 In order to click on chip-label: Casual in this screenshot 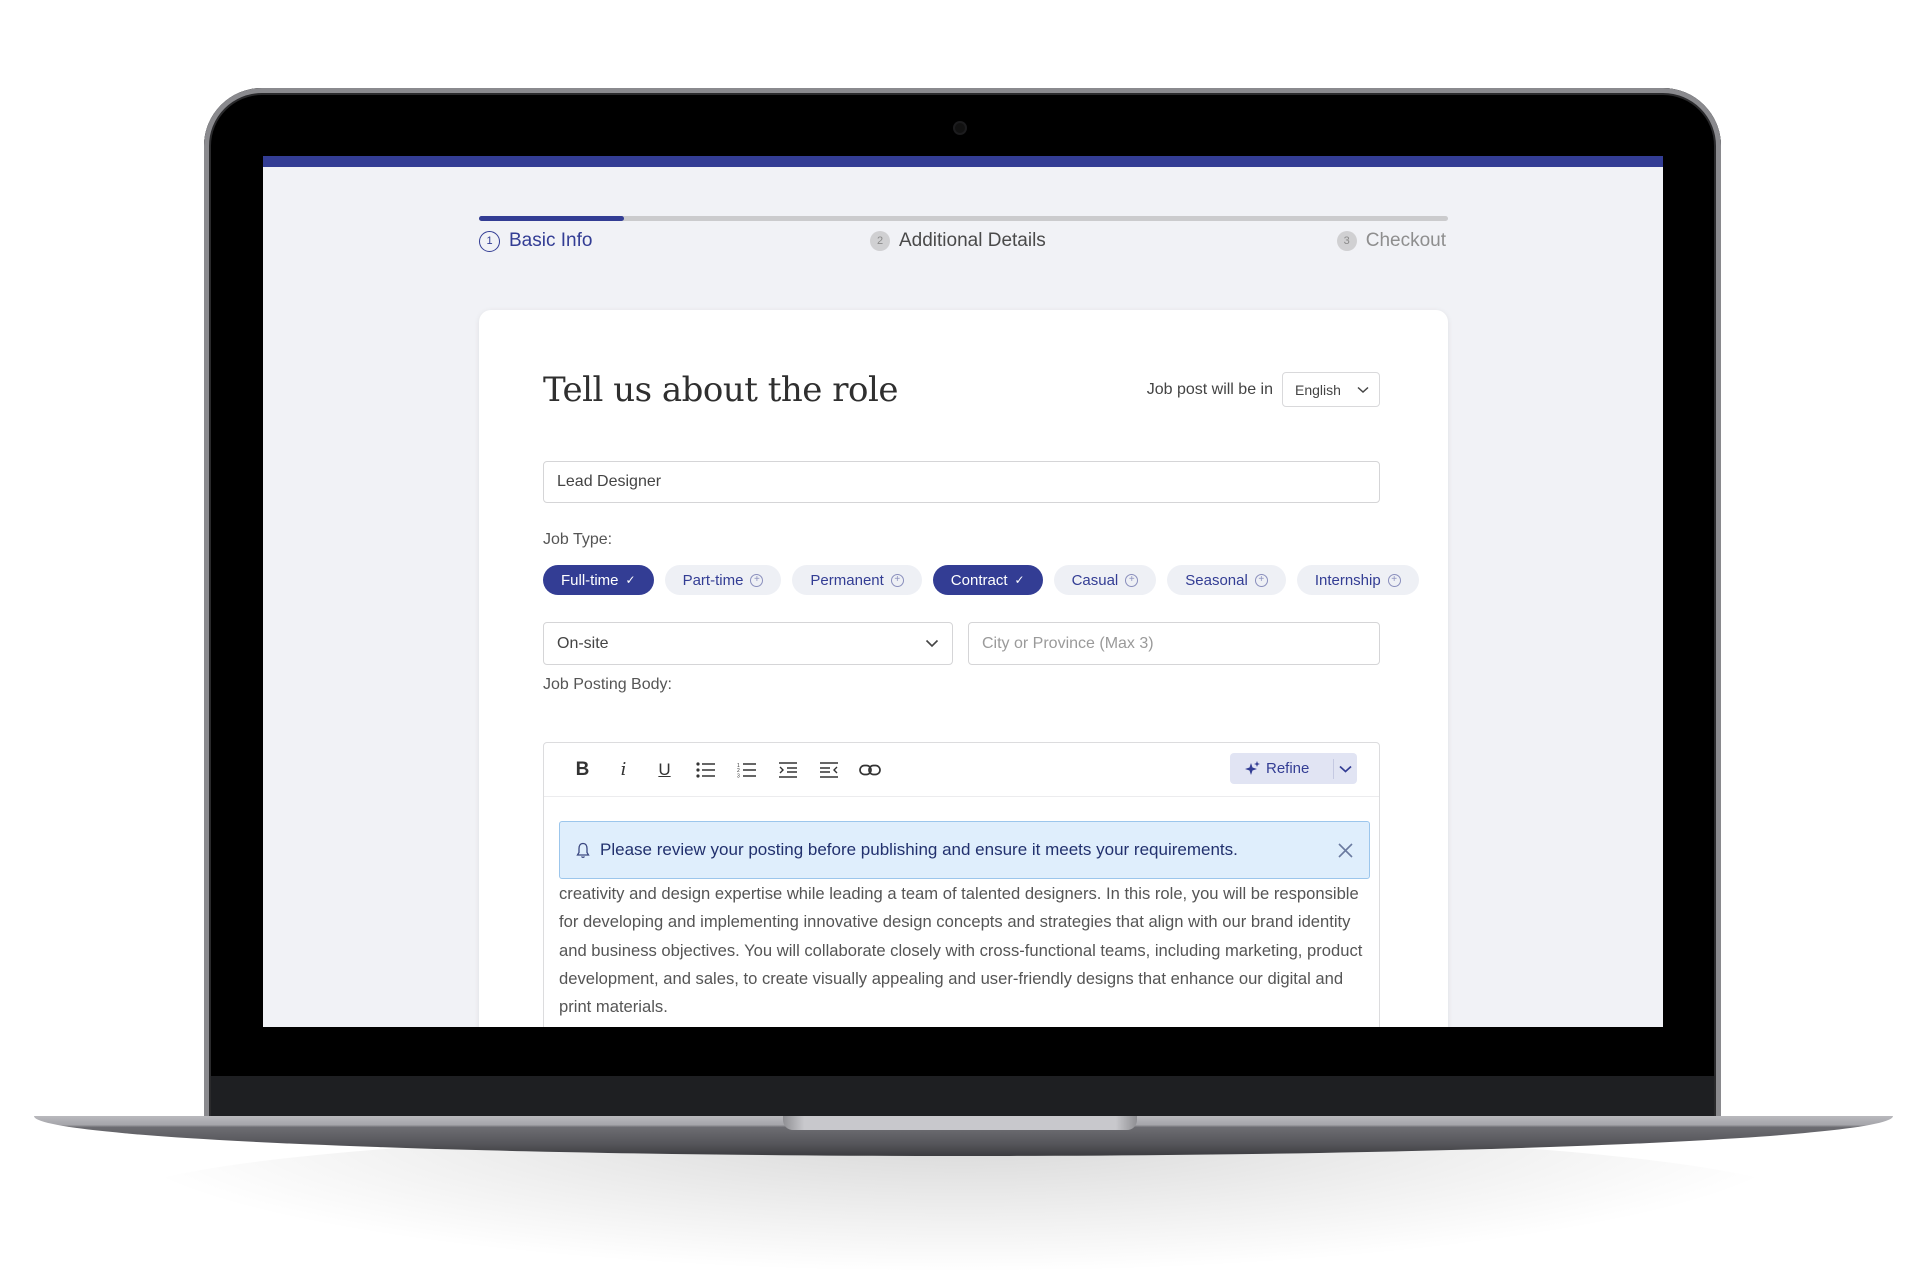, I will do `click(1095, 580)`.